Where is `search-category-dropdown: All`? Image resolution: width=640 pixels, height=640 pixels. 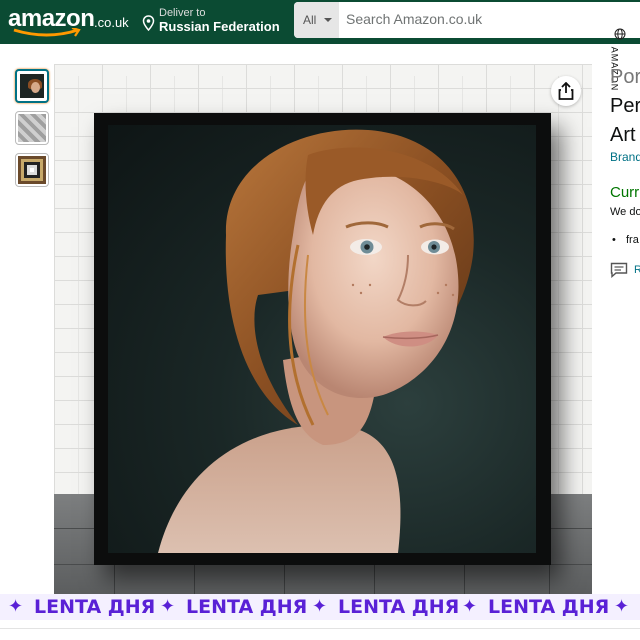
search-category-dropdown: All is located at coordinates (316, 20).